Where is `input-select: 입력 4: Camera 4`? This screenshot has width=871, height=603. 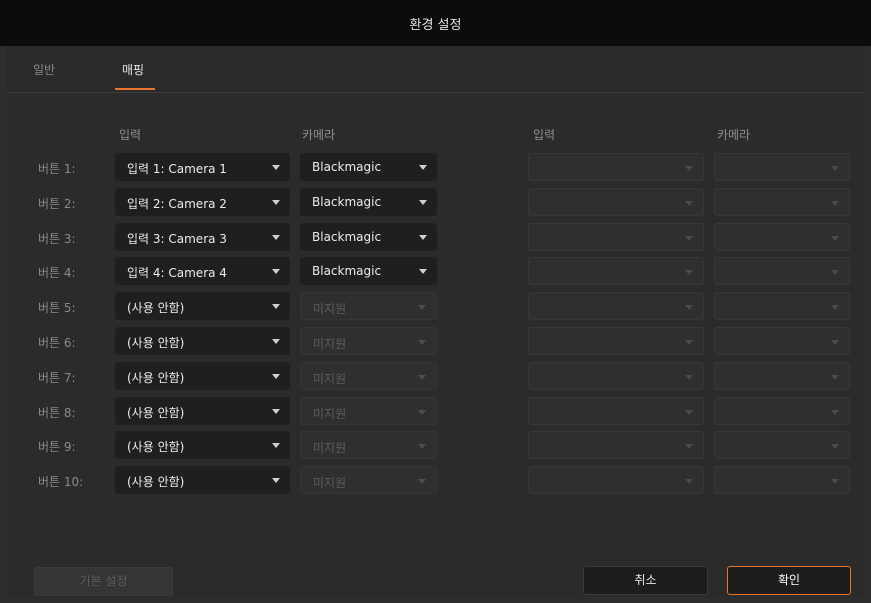
input-select: 입력 4: Camera 4 is located at coordinates (202, 271).